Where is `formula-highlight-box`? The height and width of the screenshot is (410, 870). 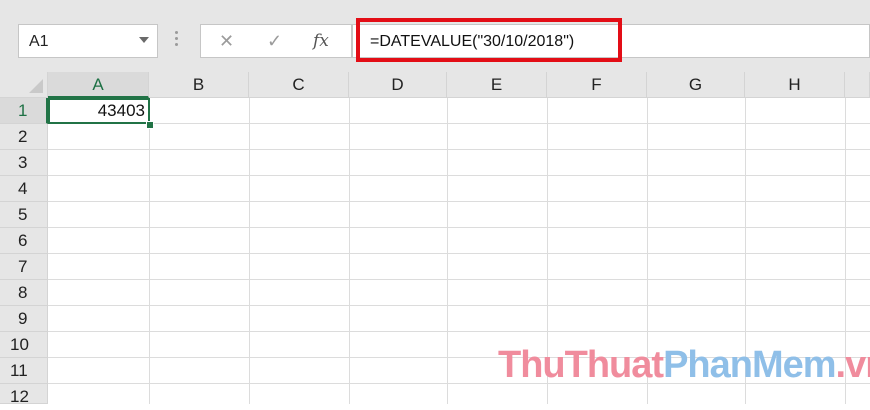 formula-highlight-box is located at coordinates (489, 40).